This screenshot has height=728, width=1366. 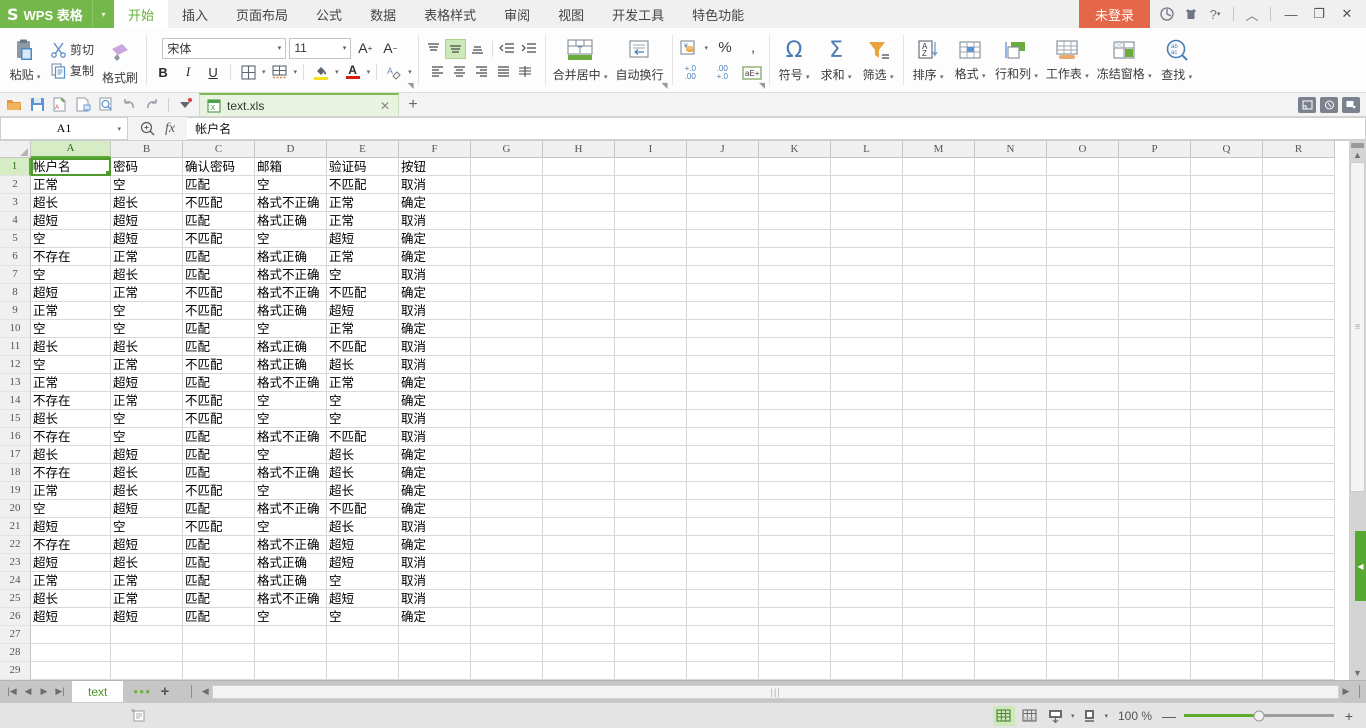 I want to click on cell-Q17, so click(x=1227, y=455).